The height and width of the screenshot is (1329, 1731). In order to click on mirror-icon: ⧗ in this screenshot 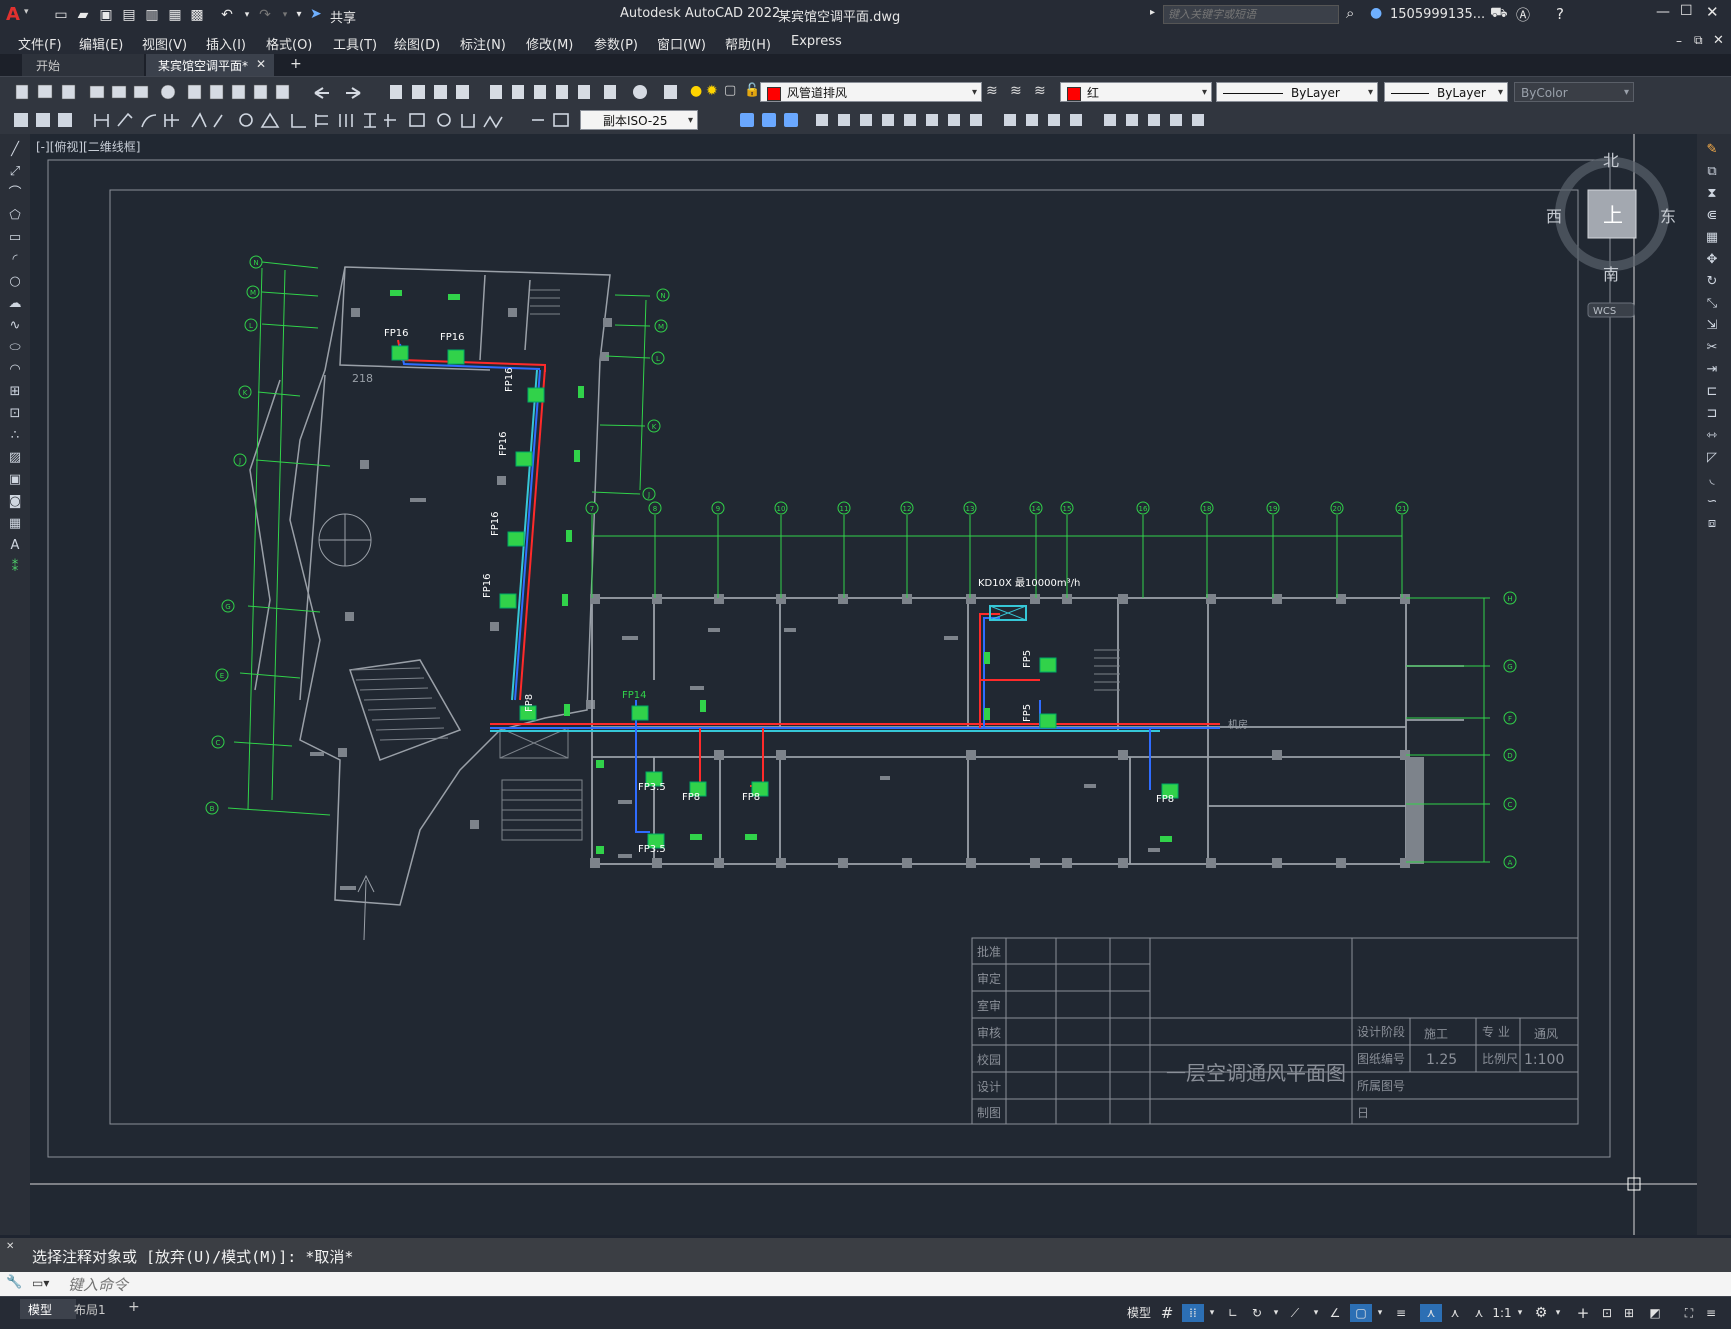, I will do `click(1712, 194)`.